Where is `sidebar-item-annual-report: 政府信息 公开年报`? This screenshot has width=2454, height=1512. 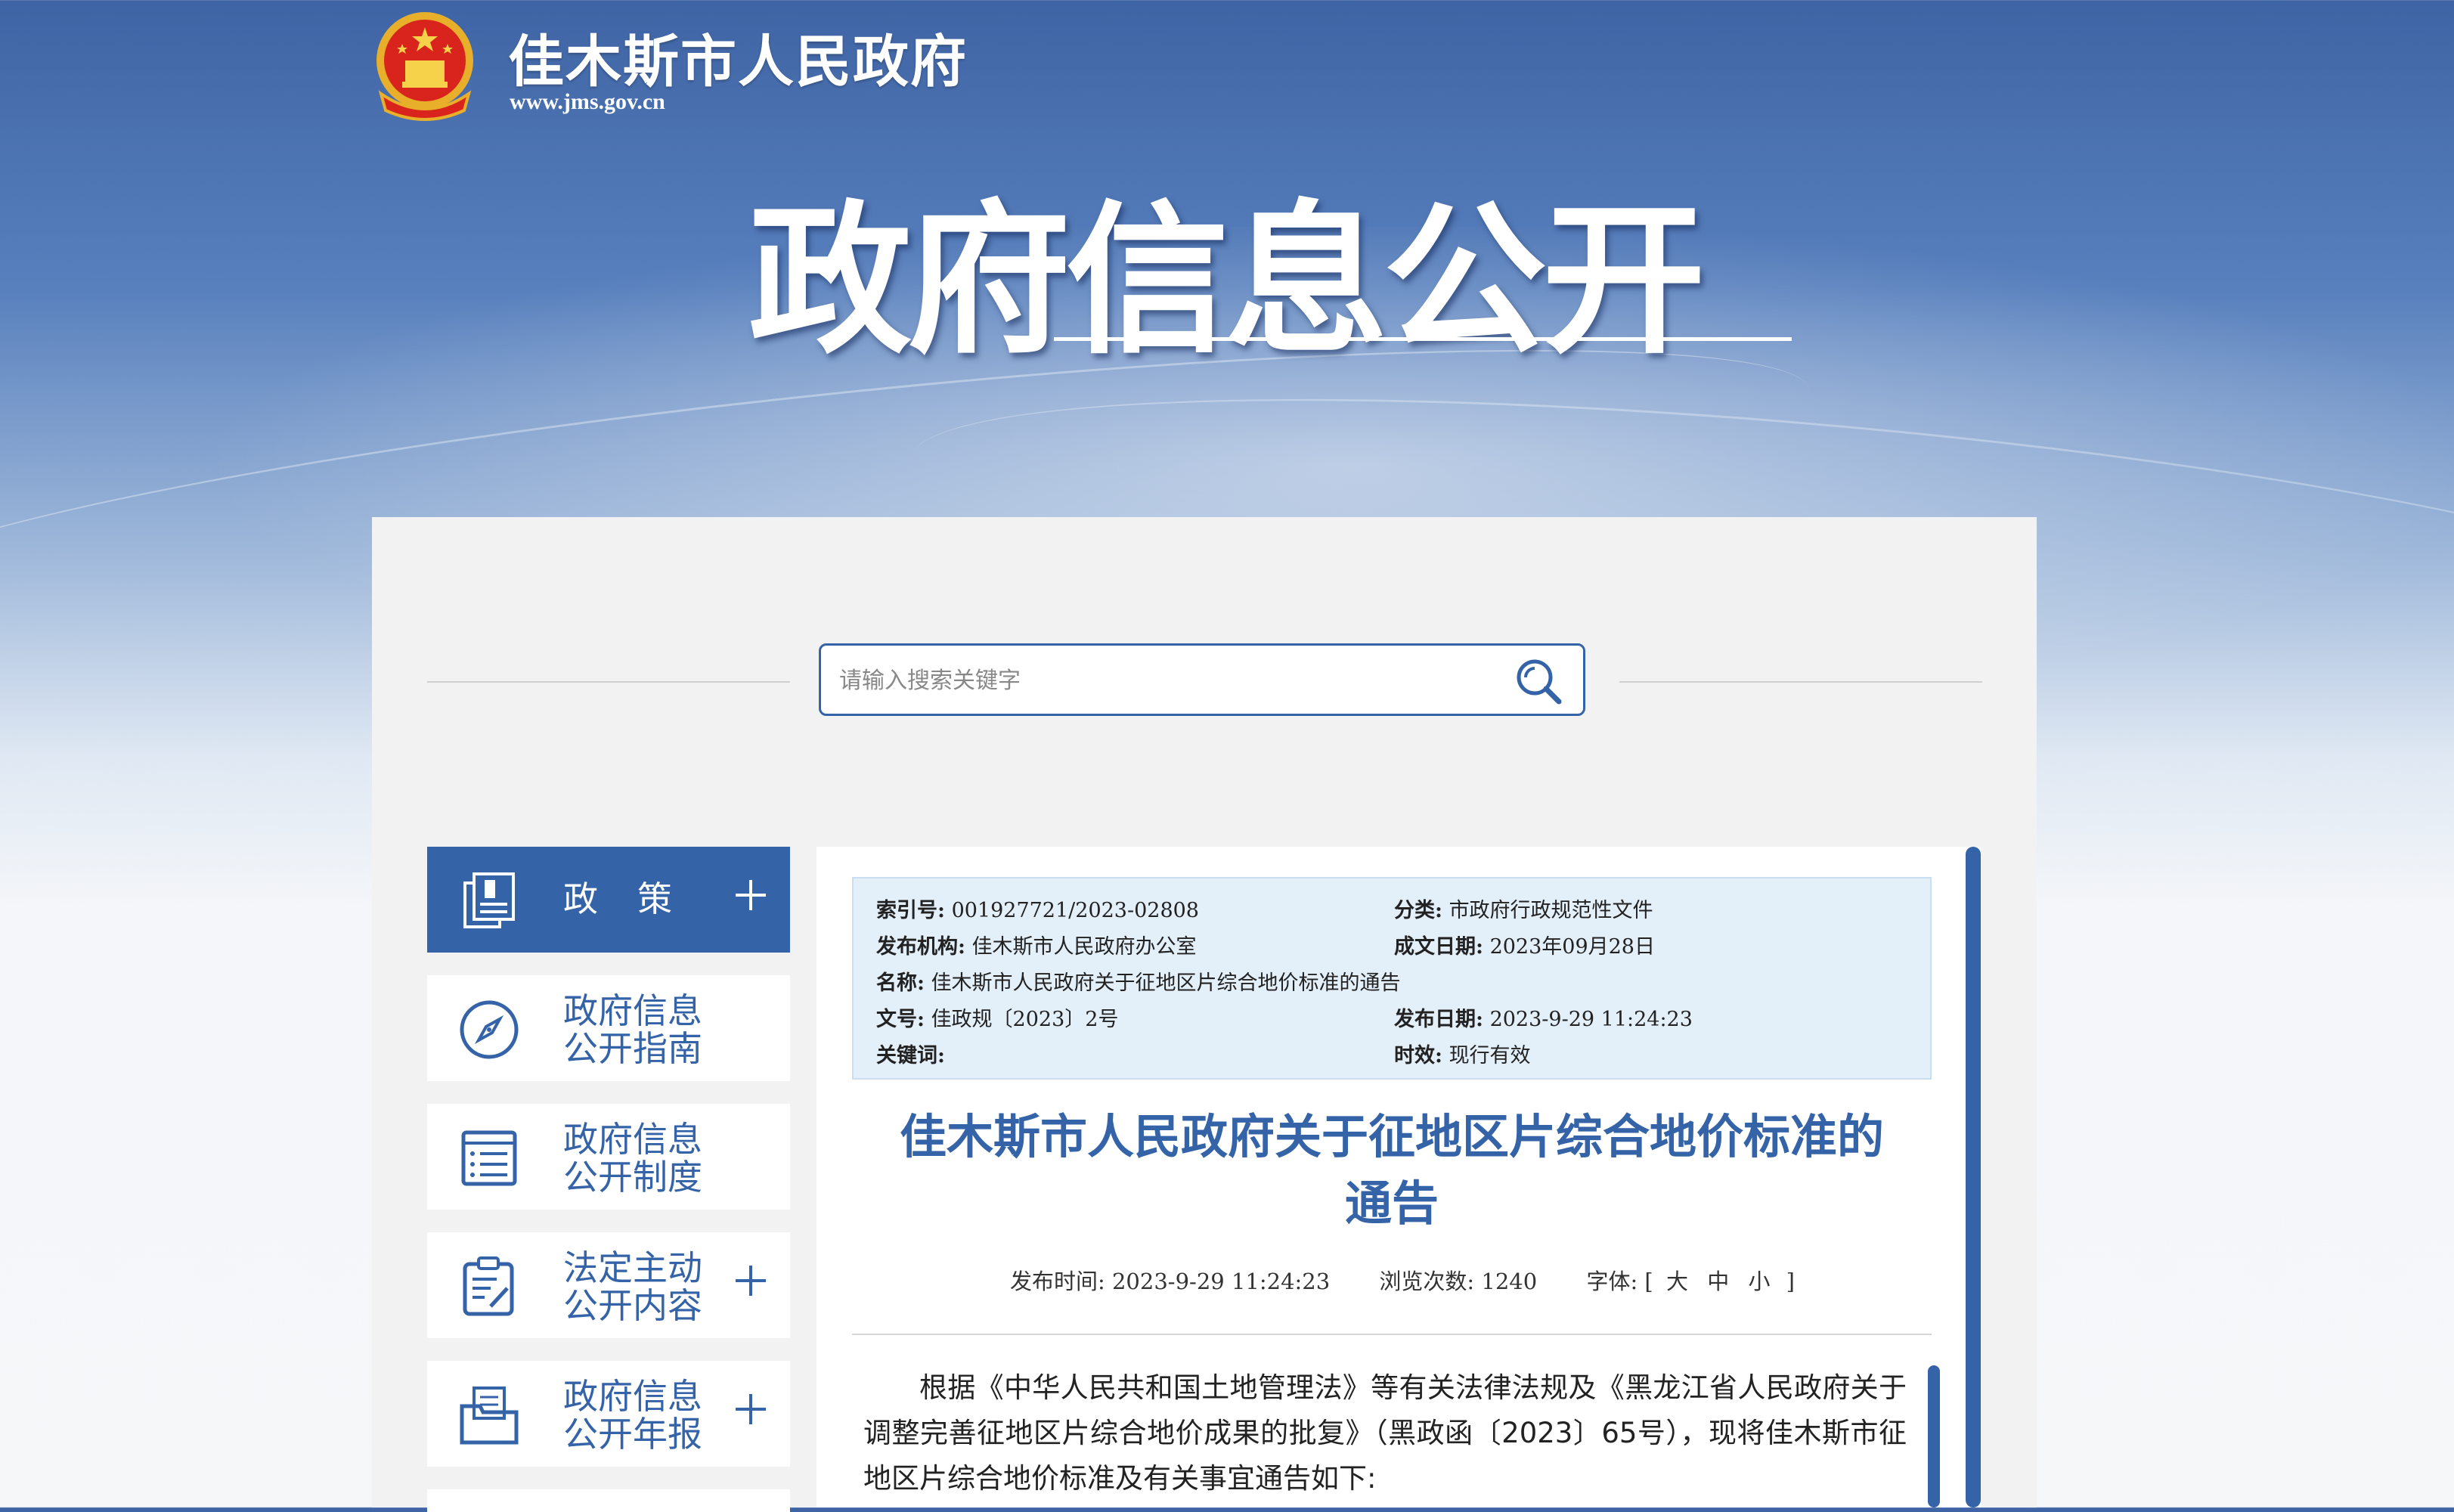 sidebar-item-annual-report: 政府信息 公开年报 is located at coordinates (608, 1414).